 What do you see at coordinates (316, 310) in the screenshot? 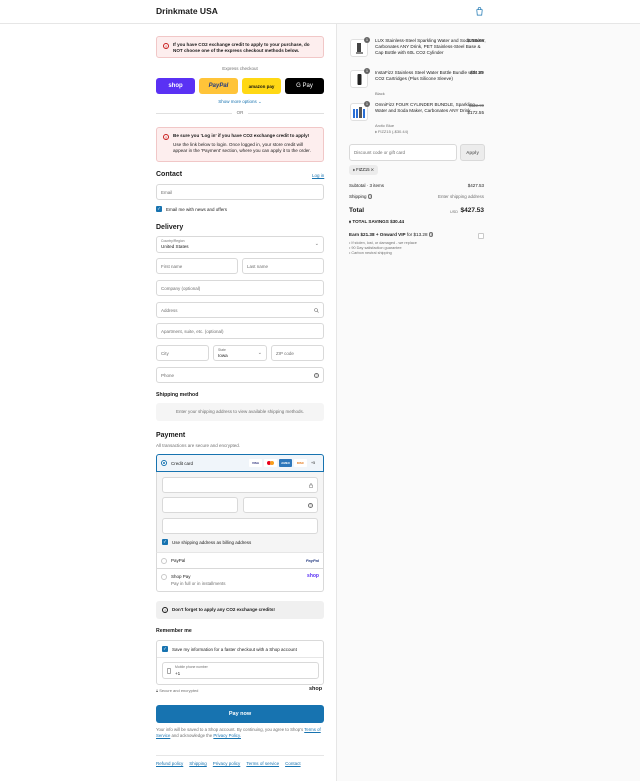
I see `search-icon` at bounding box center [316, 310].